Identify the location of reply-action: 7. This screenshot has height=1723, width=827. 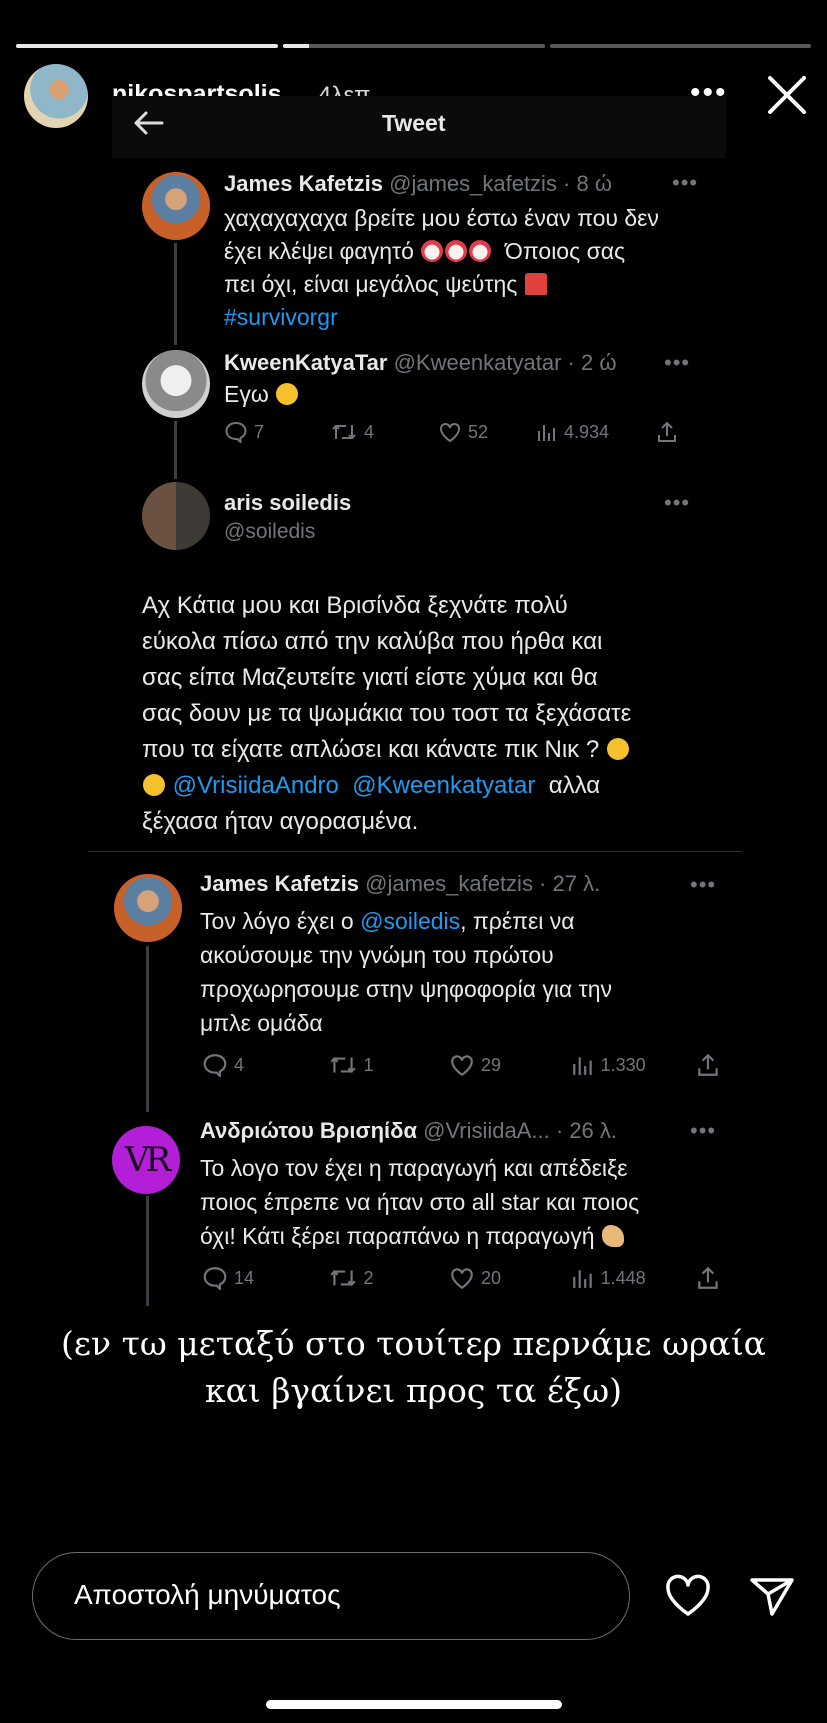
(277, 432).